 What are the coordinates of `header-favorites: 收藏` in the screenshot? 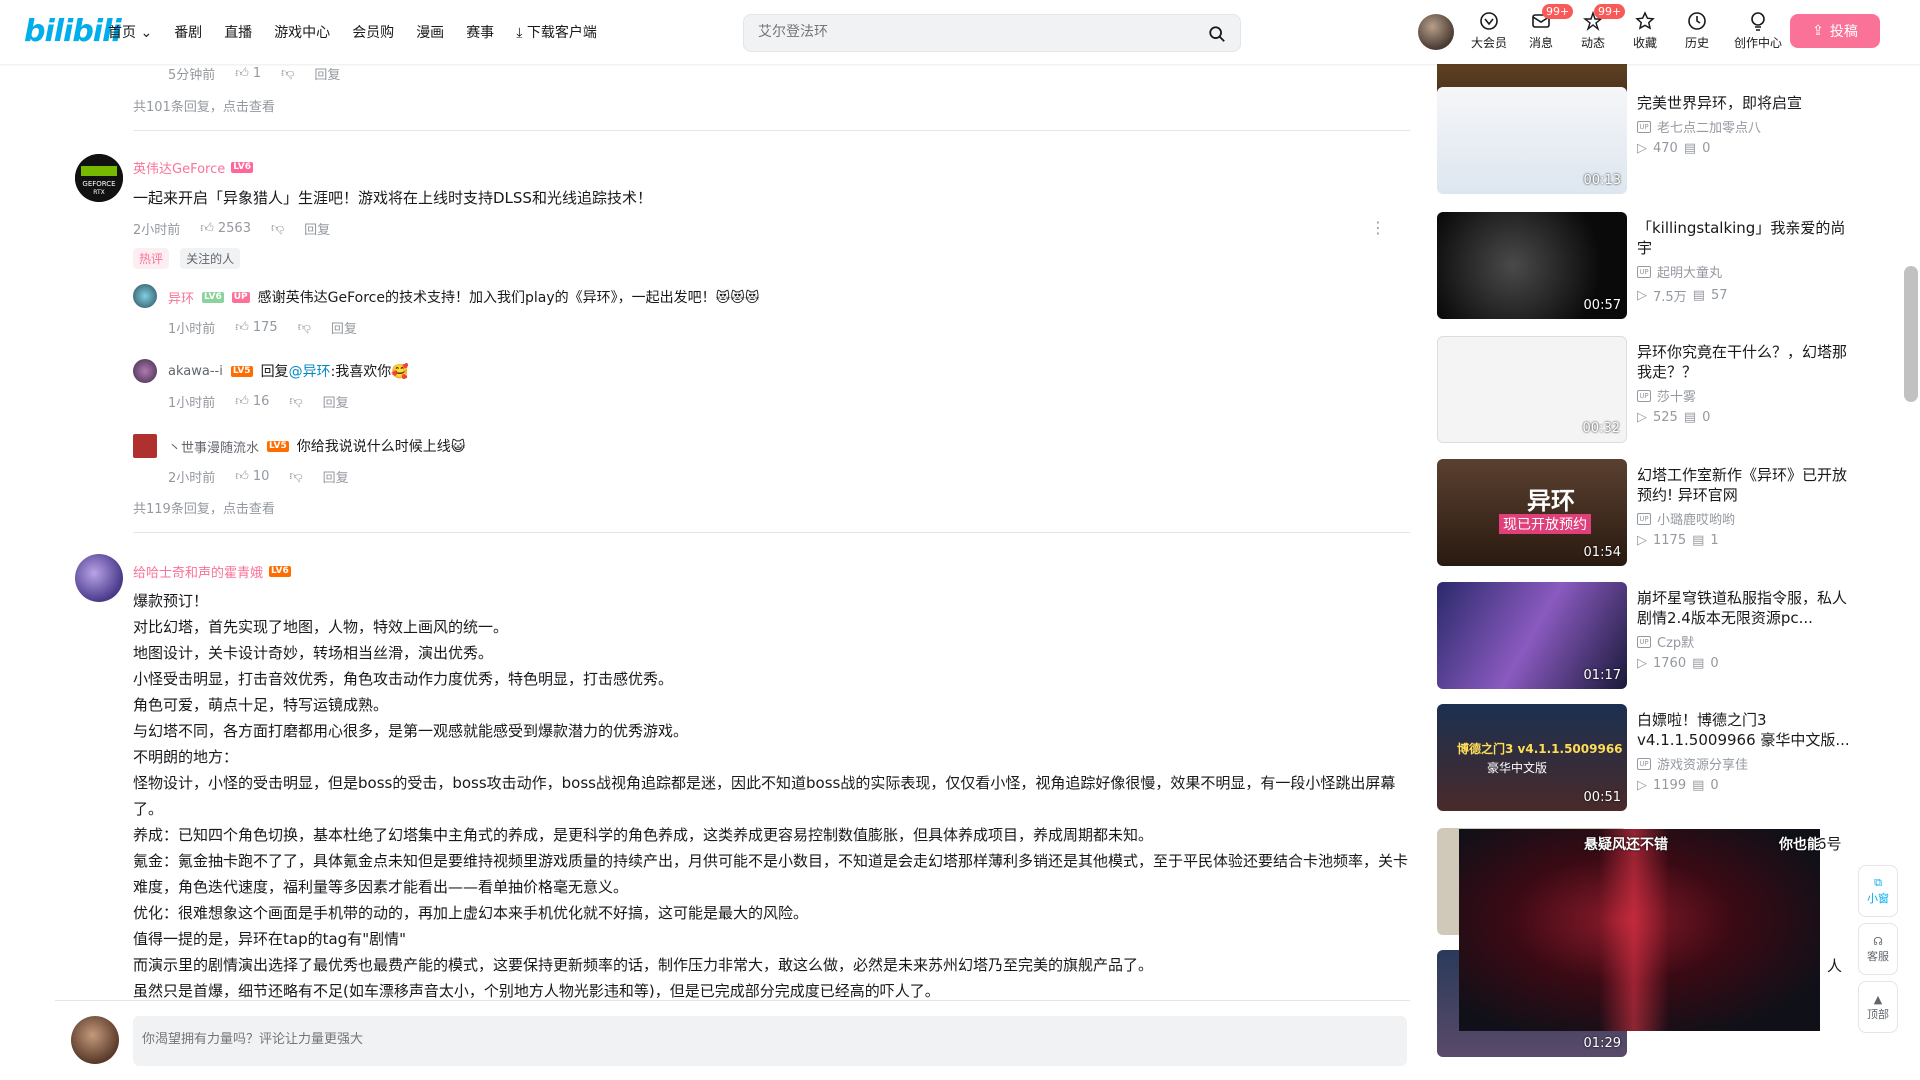 It's located at (1645, 30).